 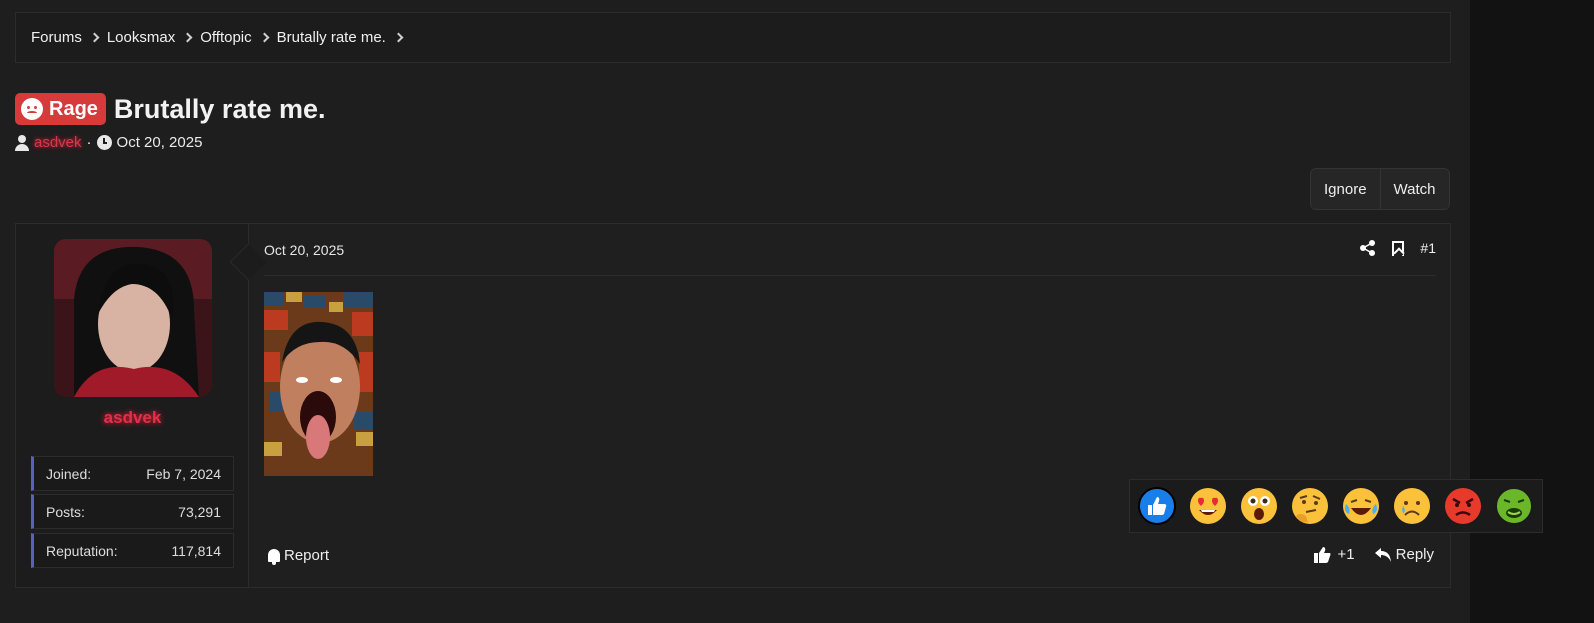 What do you see at coordinates (56, 37) in the screenshot?
I see `breadcrumb-forums: Forums` at bounding box center [56, 37].